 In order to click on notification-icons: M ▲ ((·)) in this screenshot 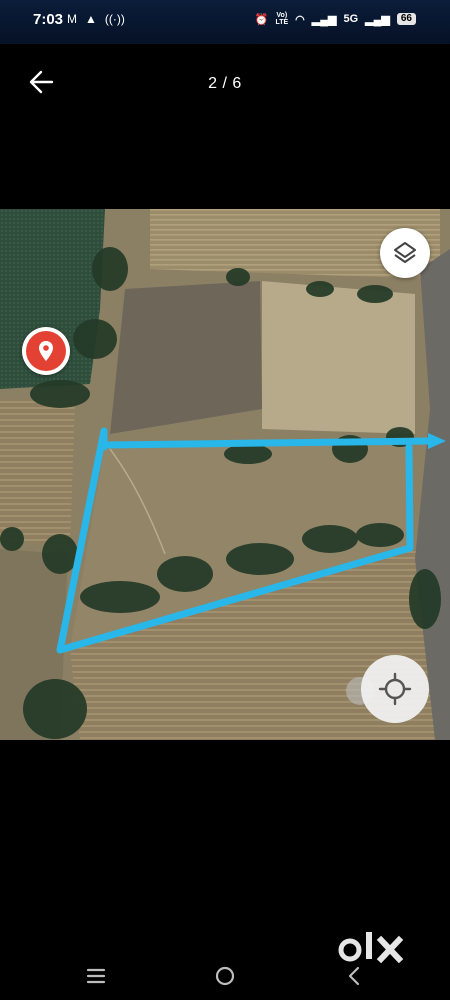, I will do `click(96, 19)`.